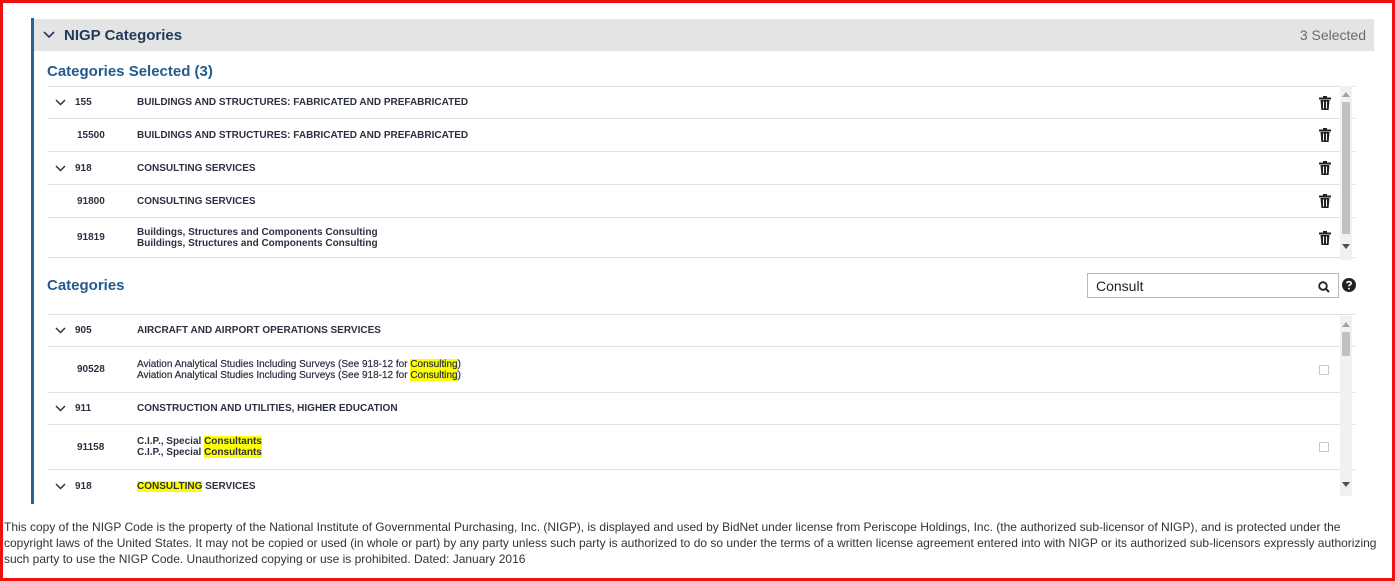 The height and width of the screenshot is (581, 1395). What do you see at coordinates (170, 486) in the screenshot?
I see `search-highlight: CONSULTING` at bounding box center [170, 486].